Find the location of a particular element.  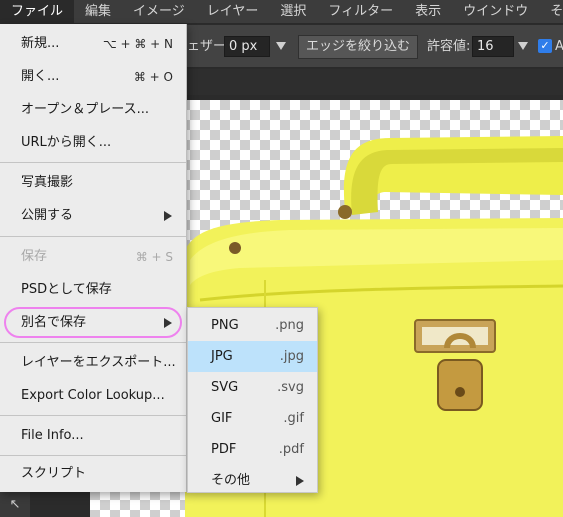

menu-item-label: 写真撮影 is located at coordinates (47, 182).